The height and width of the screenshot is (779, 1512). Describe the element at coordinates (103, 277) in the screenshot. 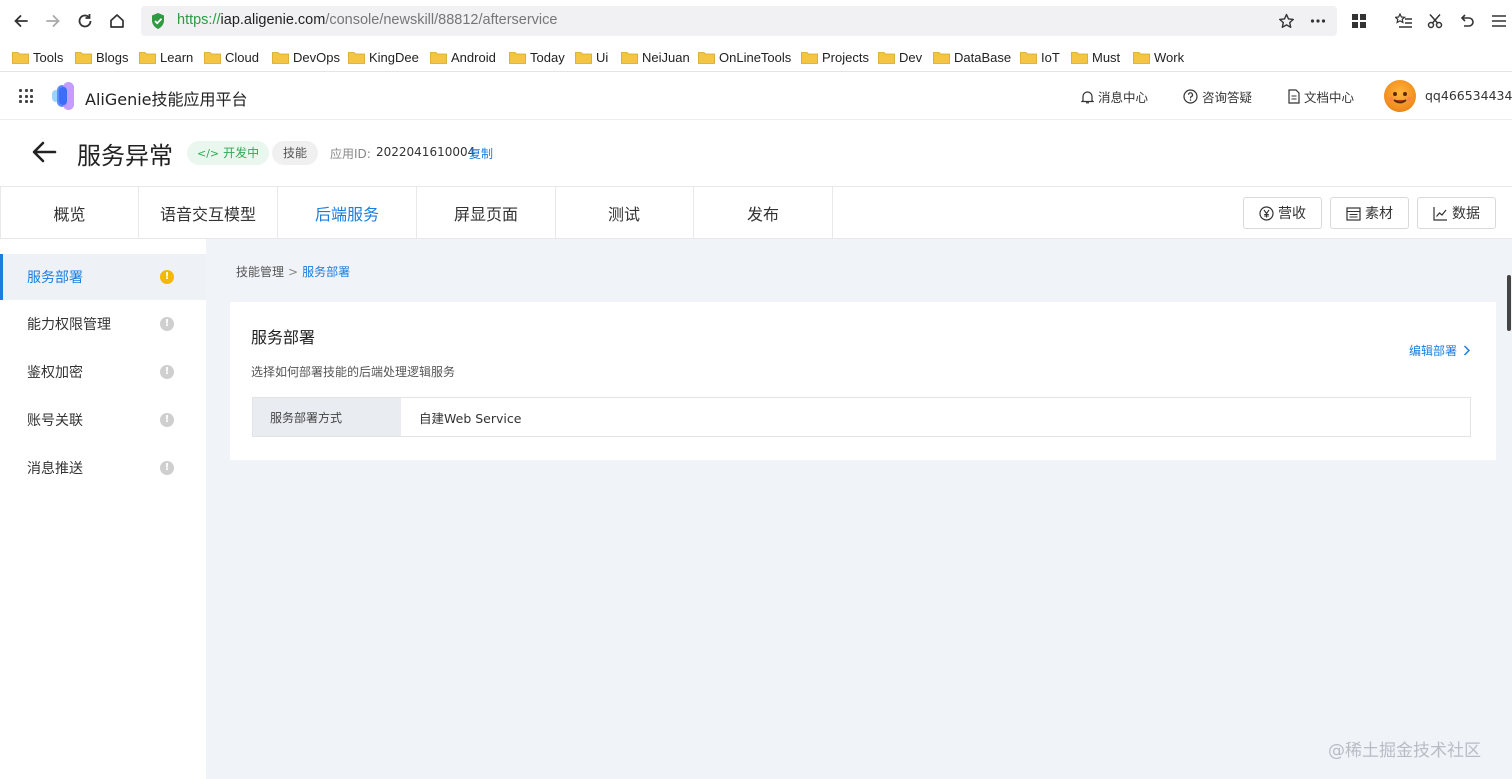

I see `sidebar-item-service-deploy: 服务部署 !` at that location.